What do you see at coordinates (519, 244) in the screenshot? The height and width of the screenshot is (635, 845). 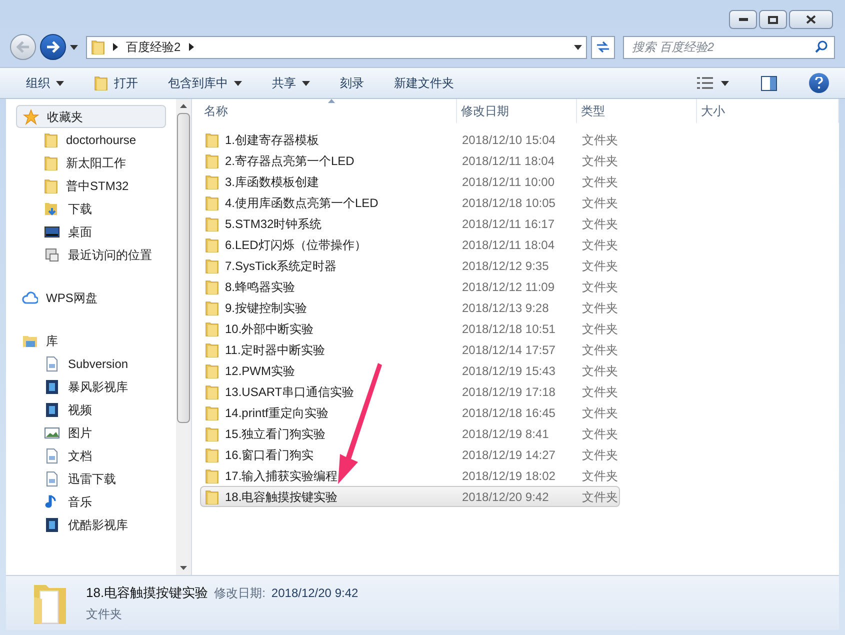 I see `file-row: 6.LED灯闪烁（位带操作） 2018/12/11 18:04 文件夹` at bounding box center [519, 244].